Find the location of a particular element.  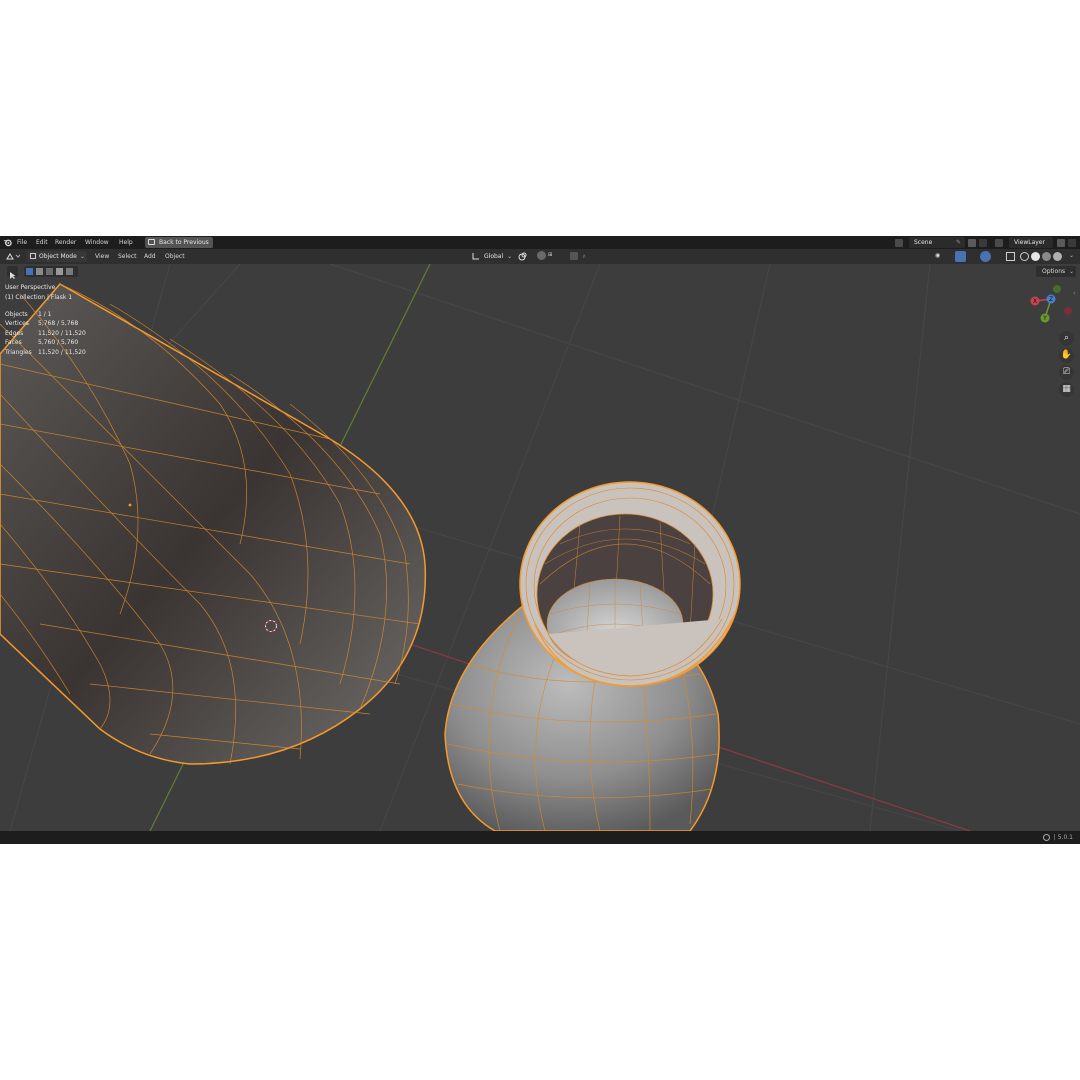

pivot-icon is located at coordinates (522, 256).